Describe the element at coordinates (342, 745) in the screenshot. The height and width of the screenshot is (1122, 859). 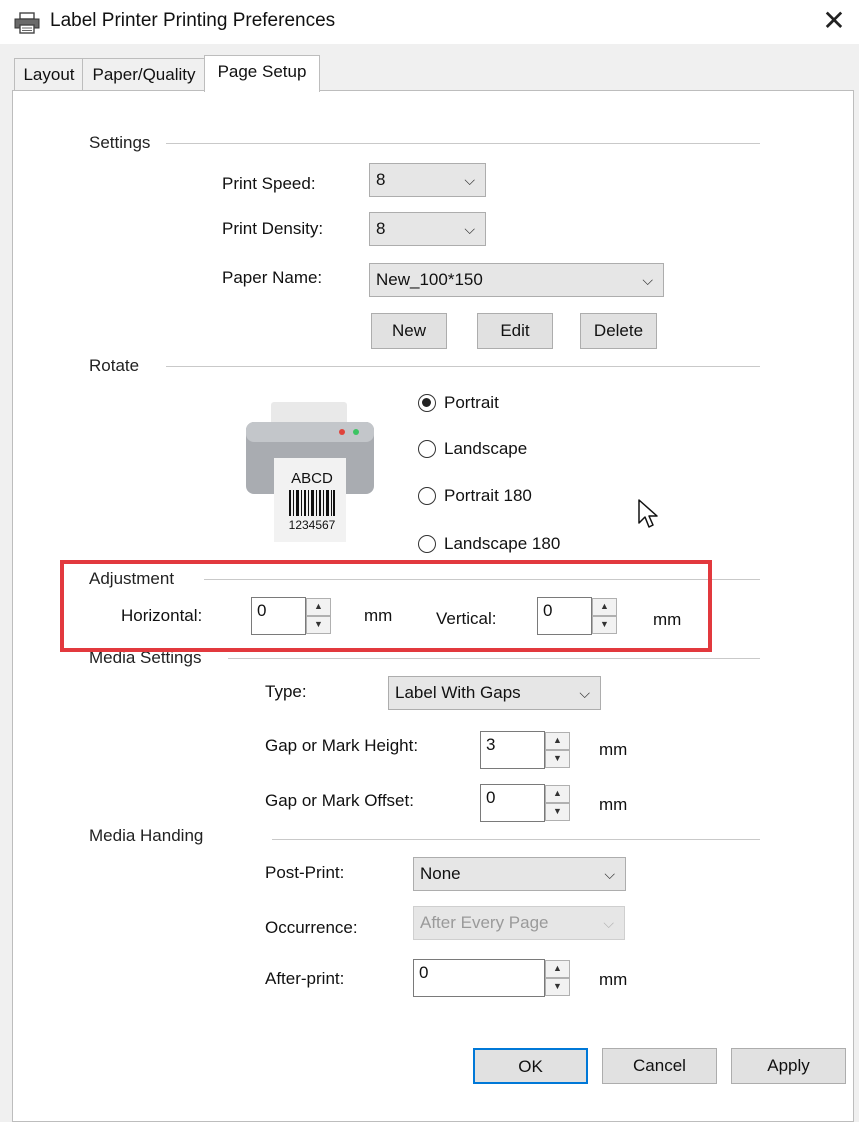
I see `gap-height-label: Gap or Mark Height:` at that location.